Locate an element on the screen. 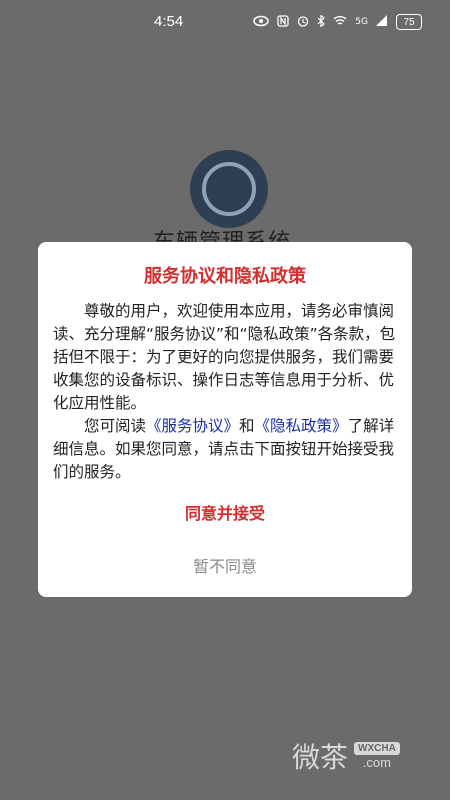 Image resolution: width=450 pixels, height=800 pixels. status-icons: 5G 75 is located at coordinates (337, 21).